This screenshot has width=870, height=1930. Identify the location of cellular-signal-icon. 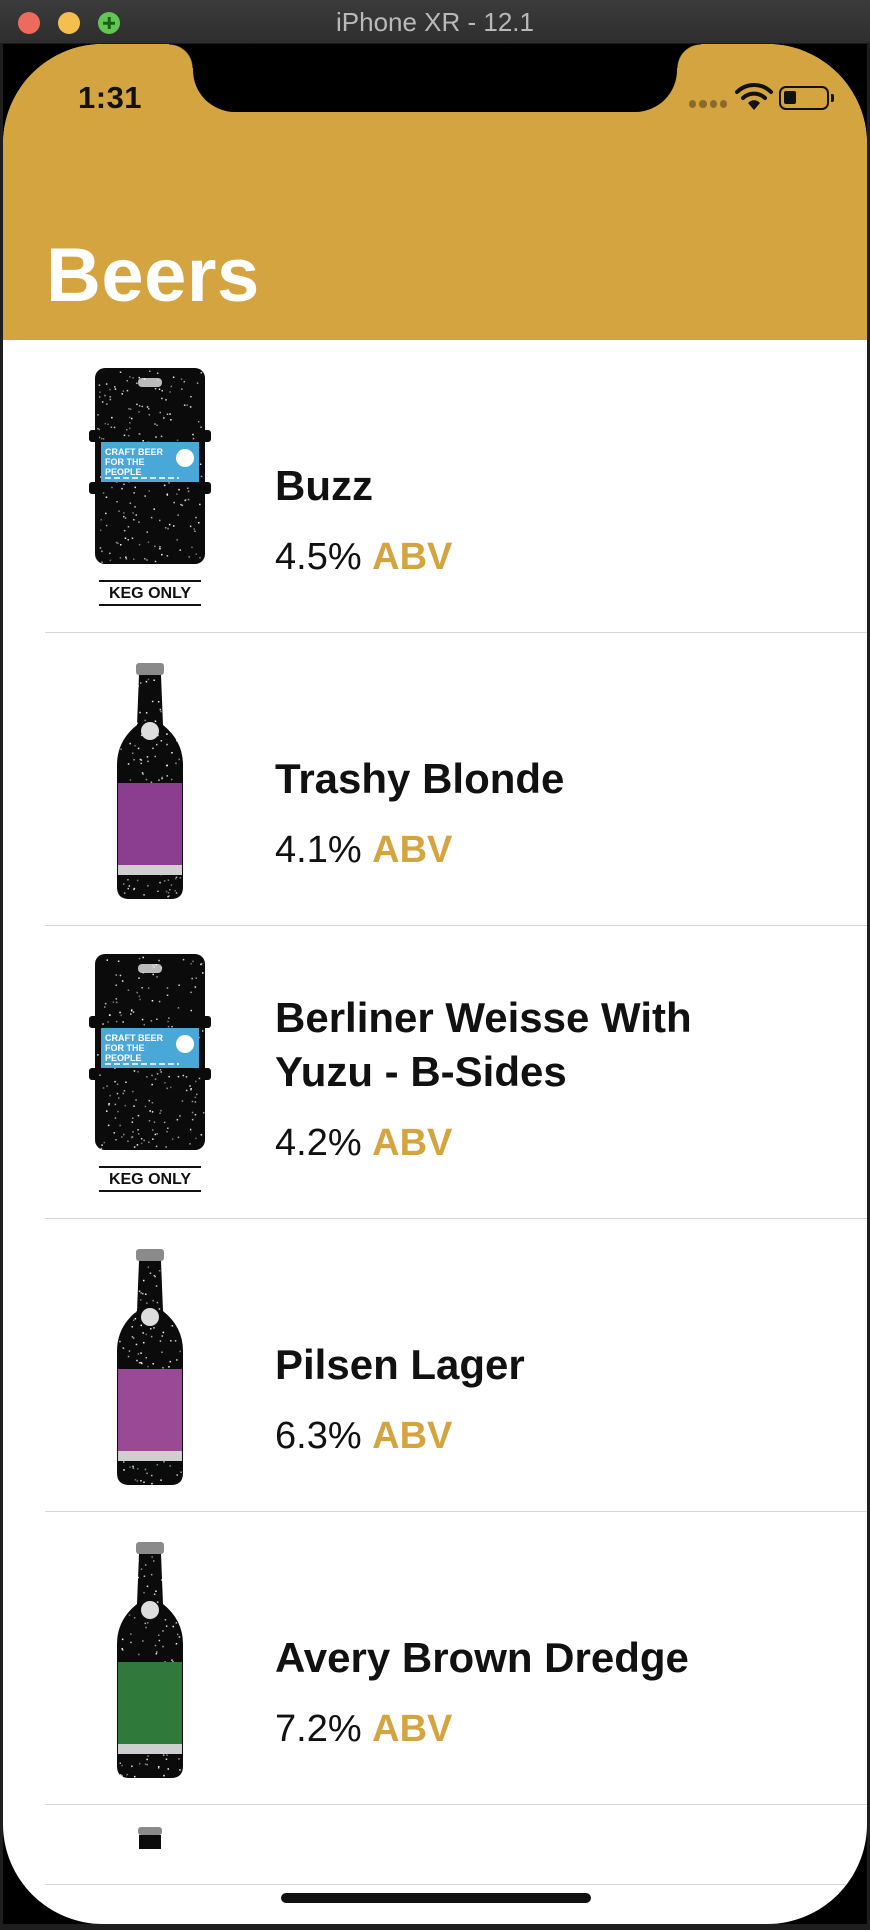
(708, 104).